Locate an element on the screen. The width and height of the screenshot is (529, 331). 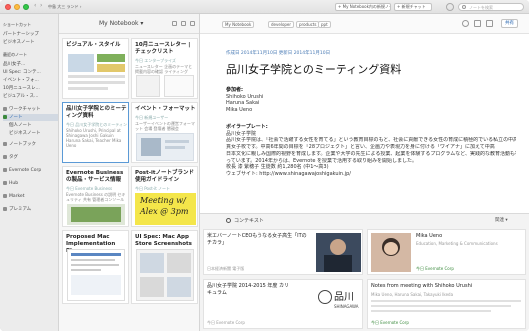
new-chat-button: + 新規チャット is located at coordinates (413, 7).